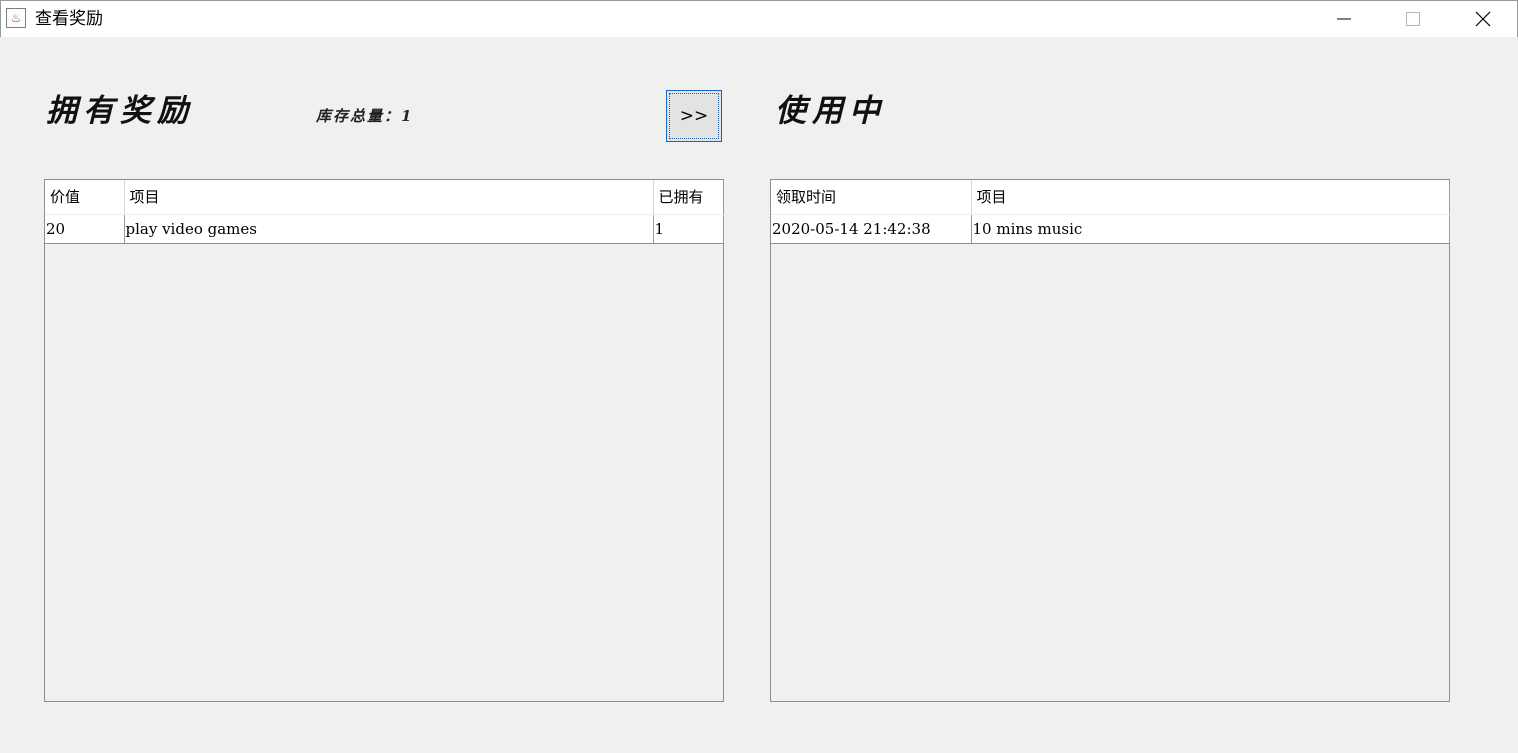 The image size is (1518, 753). Describe the element at coordinates (688, 197) in the screenshot. I see `column-header-owned: 已拥有` at that location.